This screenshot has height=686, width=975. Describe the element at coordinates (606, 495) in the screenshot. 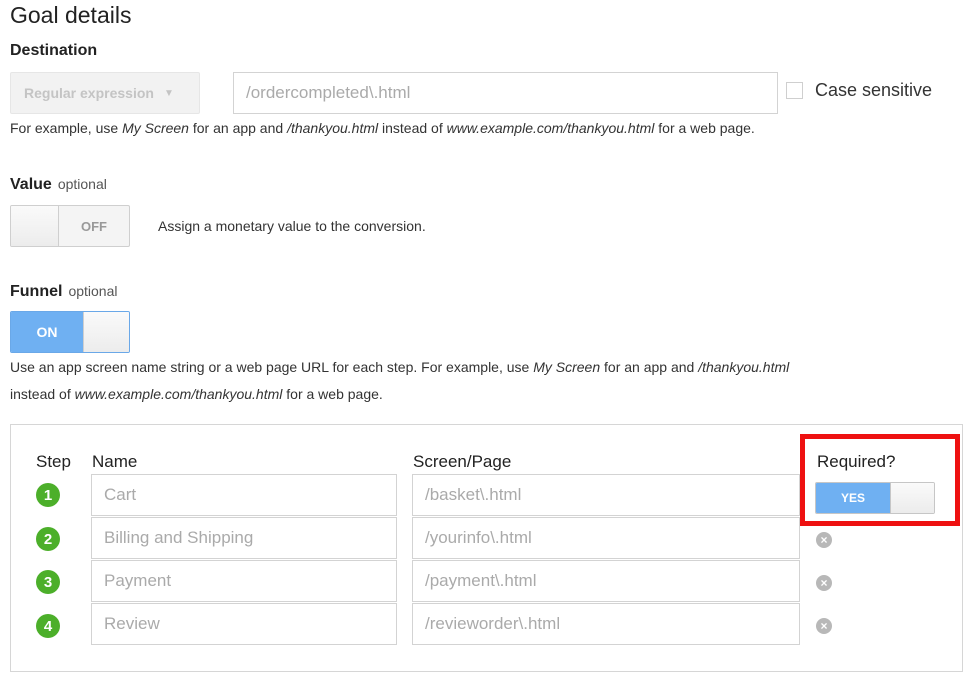

I see `step-page-input: /basket\.html` at that location.